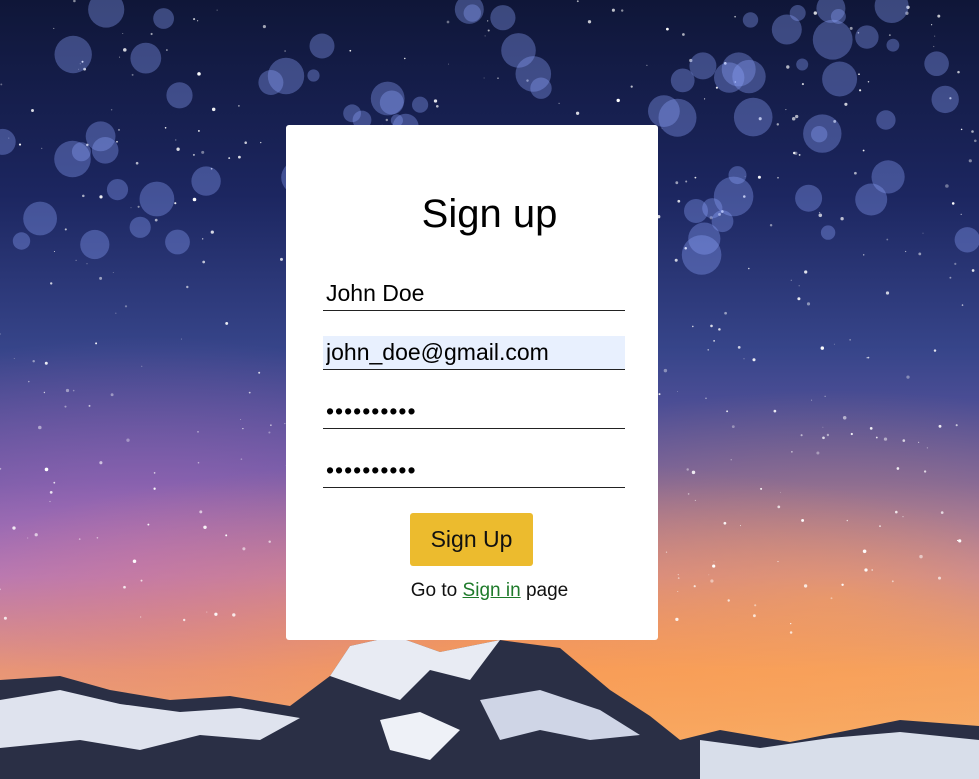 Image resolution: width=979 pixels, height=779 pixels. I want to click on sign-in-link: Sign in, so click(492, 590).